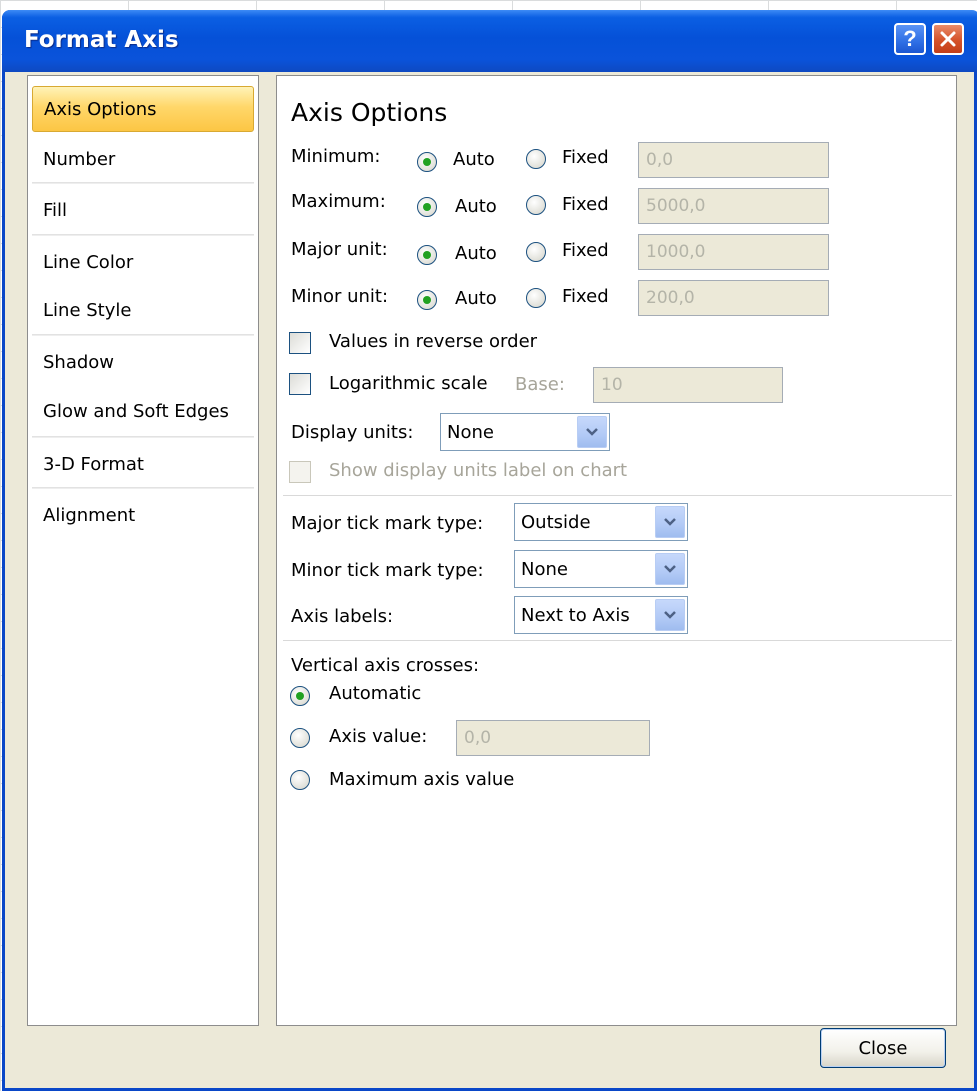  I want to click on maximum-fixed-label: Fixed, so click(585, 204).